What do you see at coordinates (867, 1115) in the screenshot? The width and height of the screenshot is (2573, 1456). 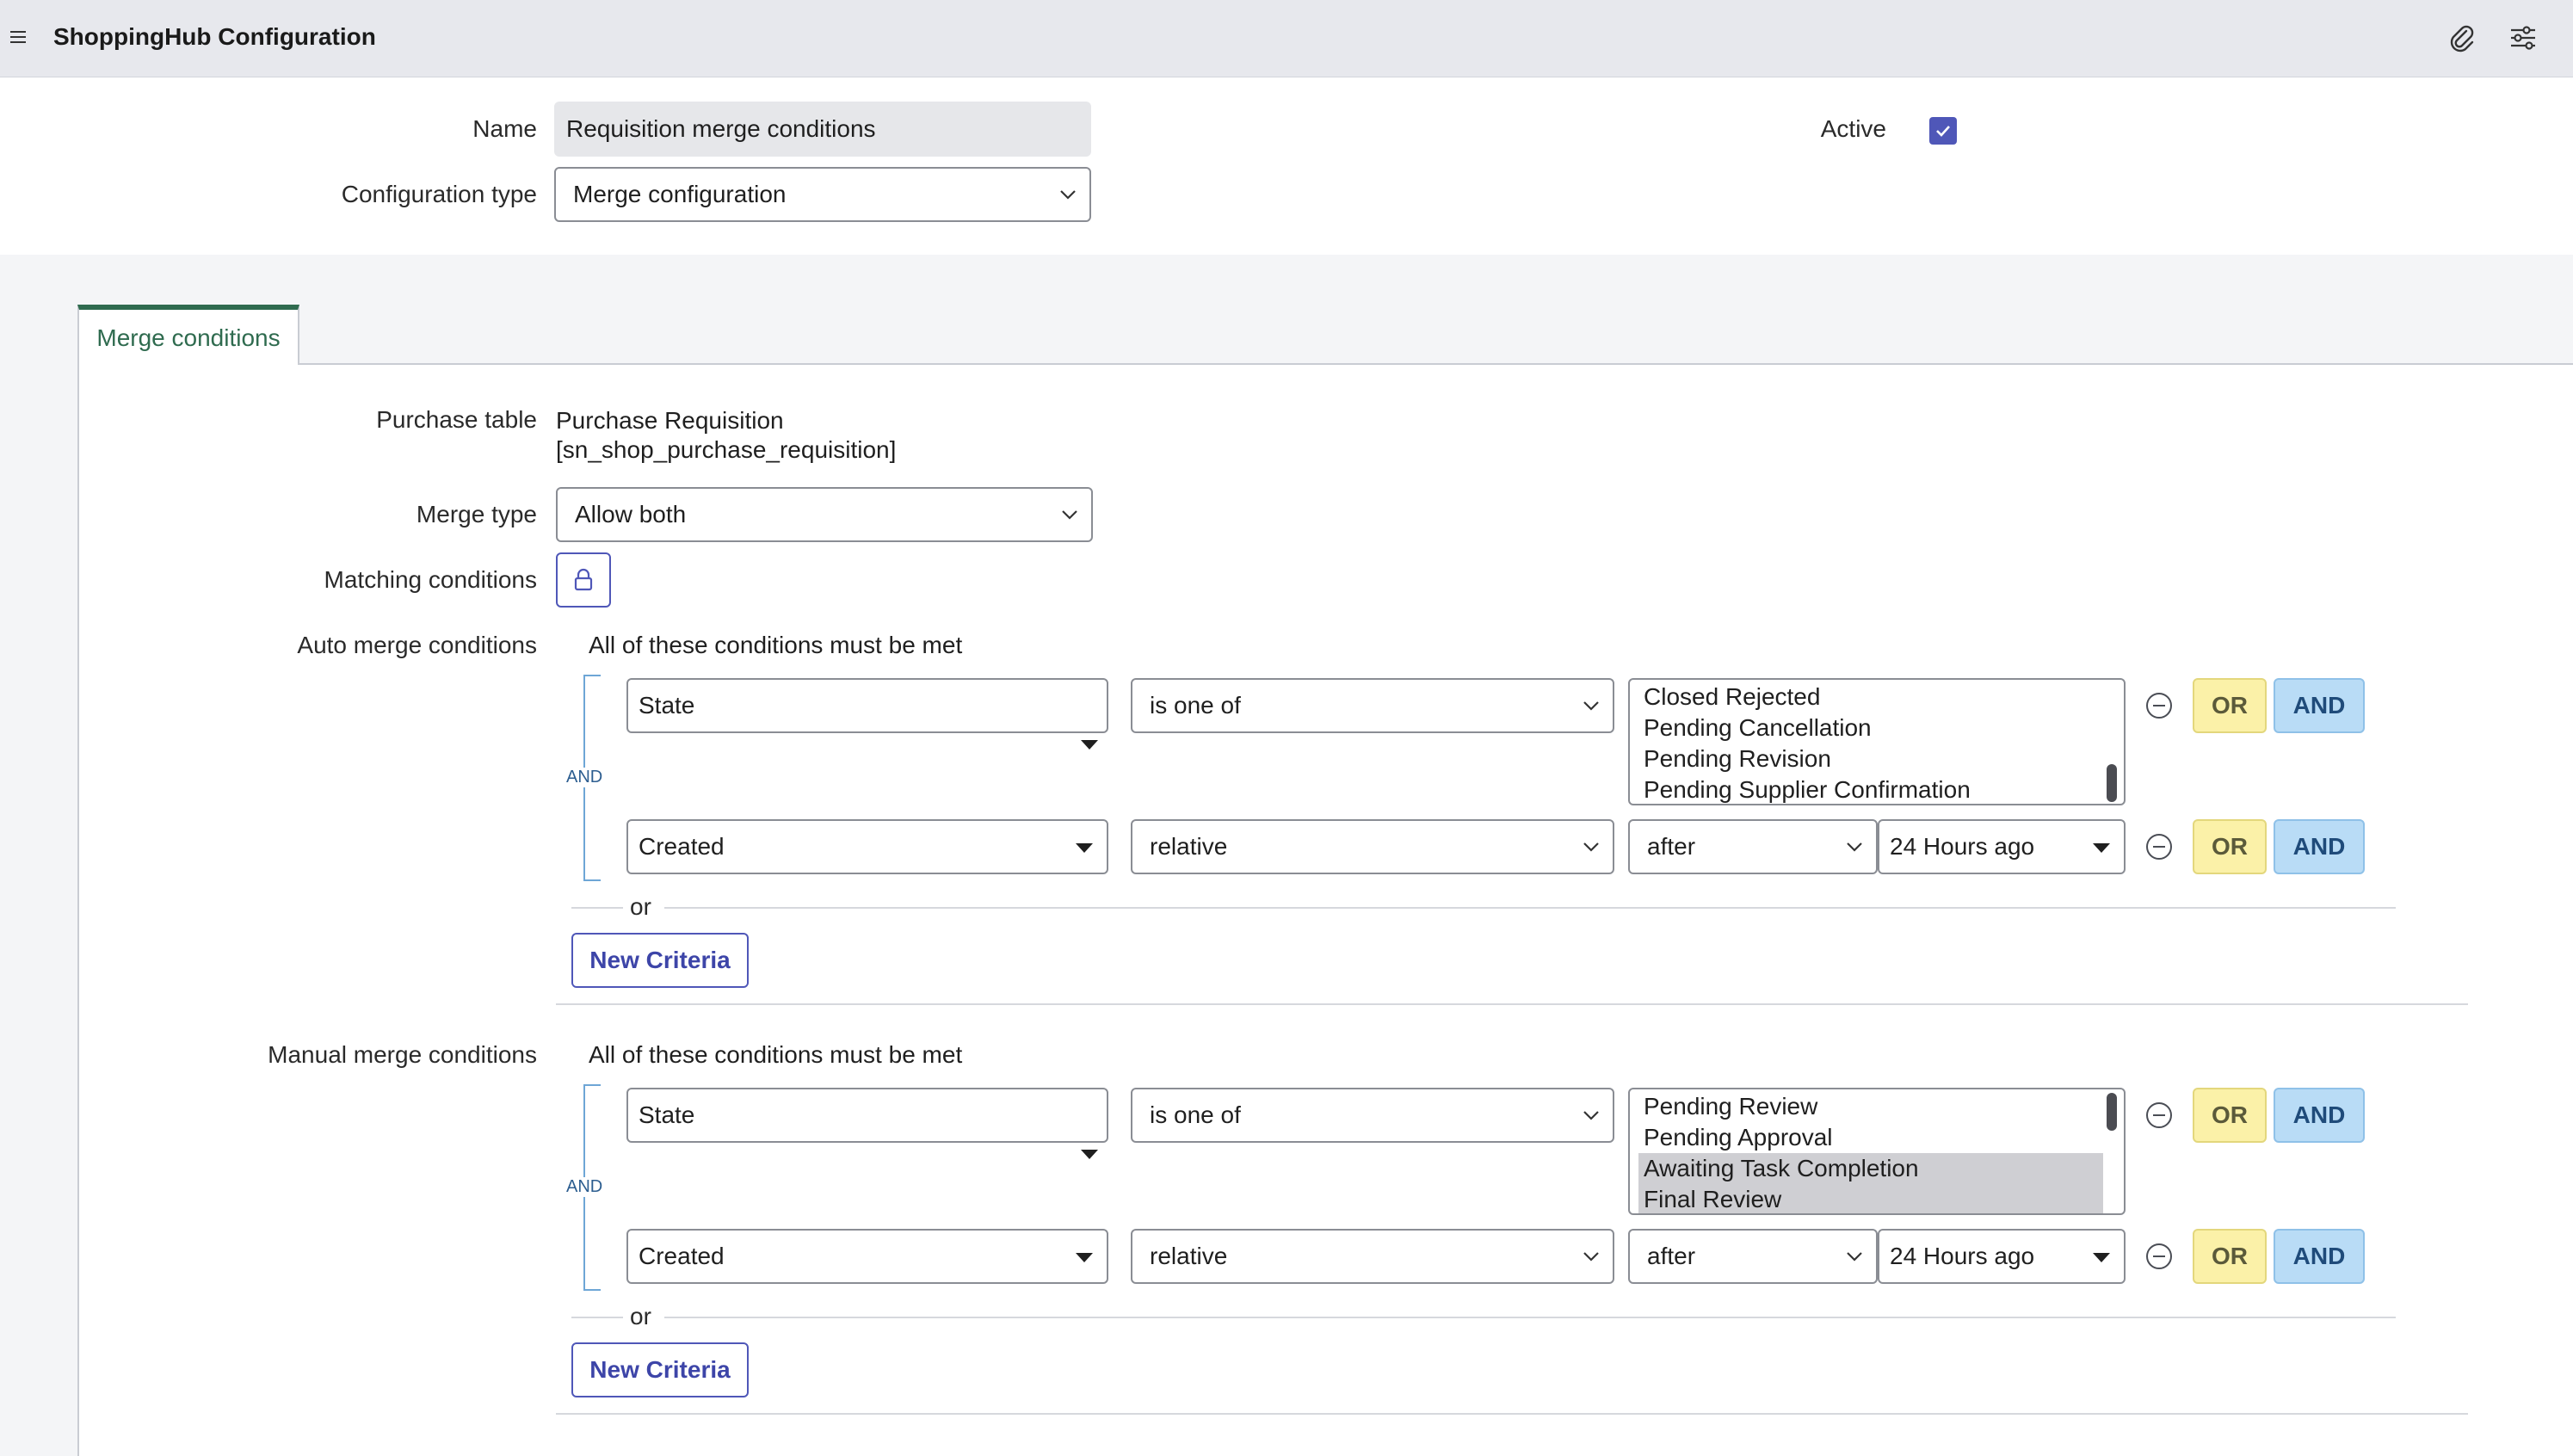 I see `manual-row1-field-select: State` at bounding box center [867, 1115].